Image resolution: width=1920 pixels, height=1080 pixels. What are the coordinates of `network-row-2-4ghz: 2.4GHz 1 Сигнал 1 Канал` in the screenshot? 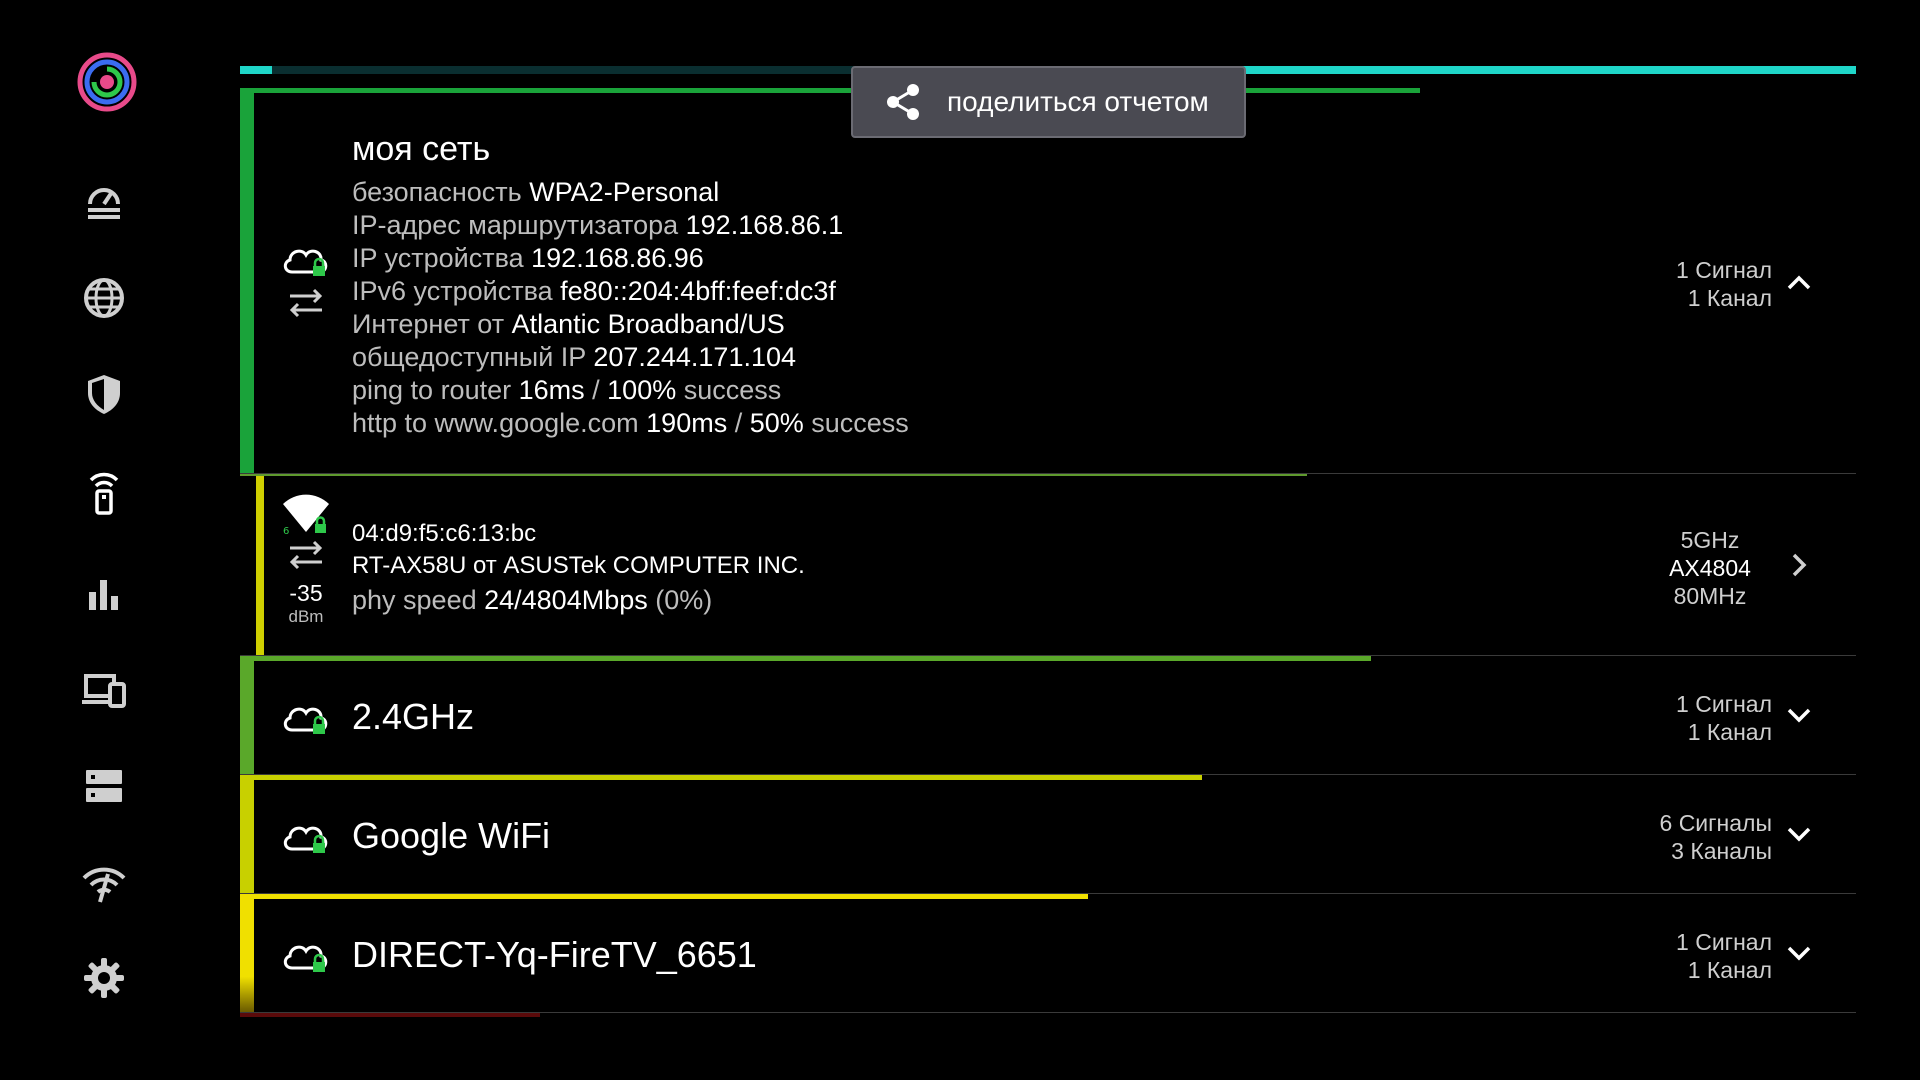 It's located at (1048, 715).